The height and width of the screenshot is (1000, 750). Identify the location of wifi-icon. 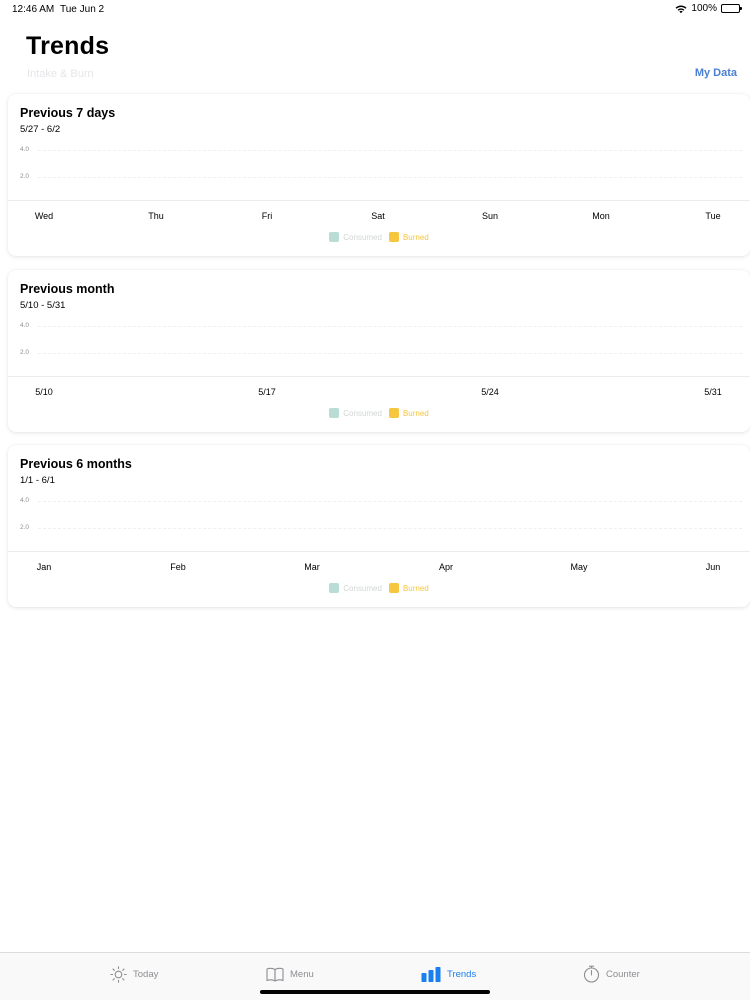
(681, 9).